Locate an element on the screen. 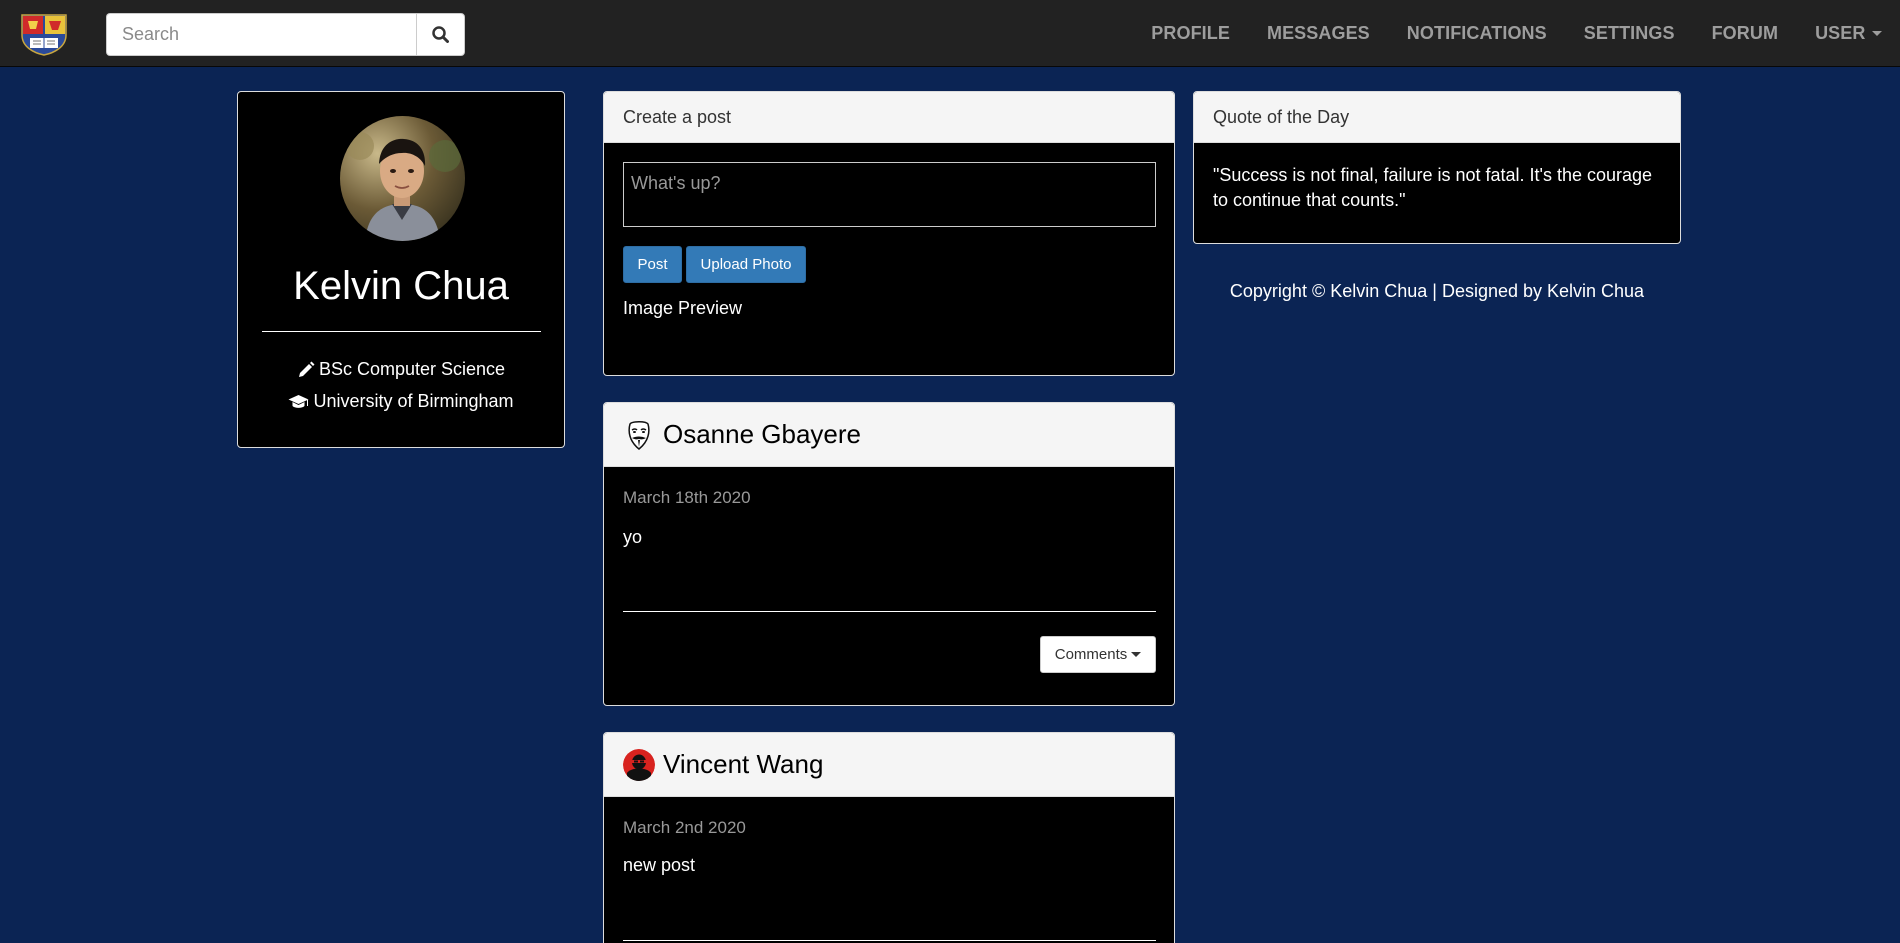 This screenshot has height=943, width=1900. user-menu-dropdown: USER is located at coordinates (1848, 33).